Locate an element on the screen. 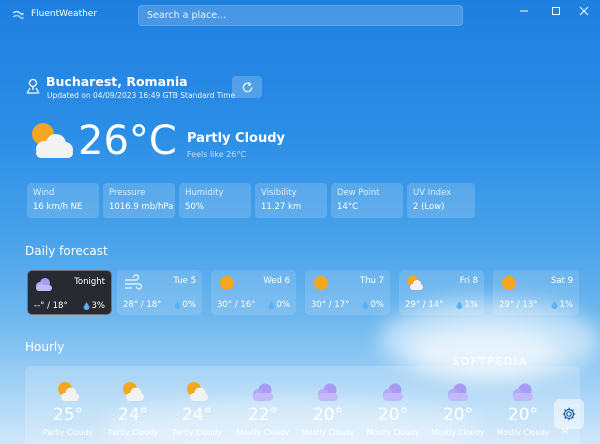 This screenshot has width=600, height=444. stat-dew-point: Dew Point 14°C is located at coordinates (367, 200).